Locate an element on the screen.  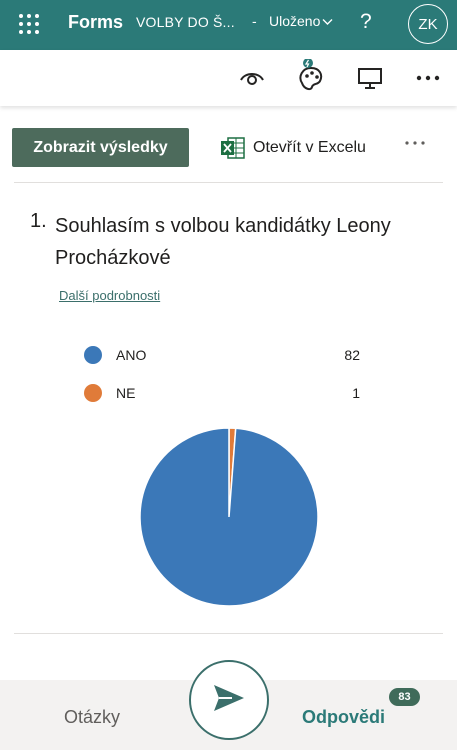
app-name: Forms is located at coordinates (95, 22).